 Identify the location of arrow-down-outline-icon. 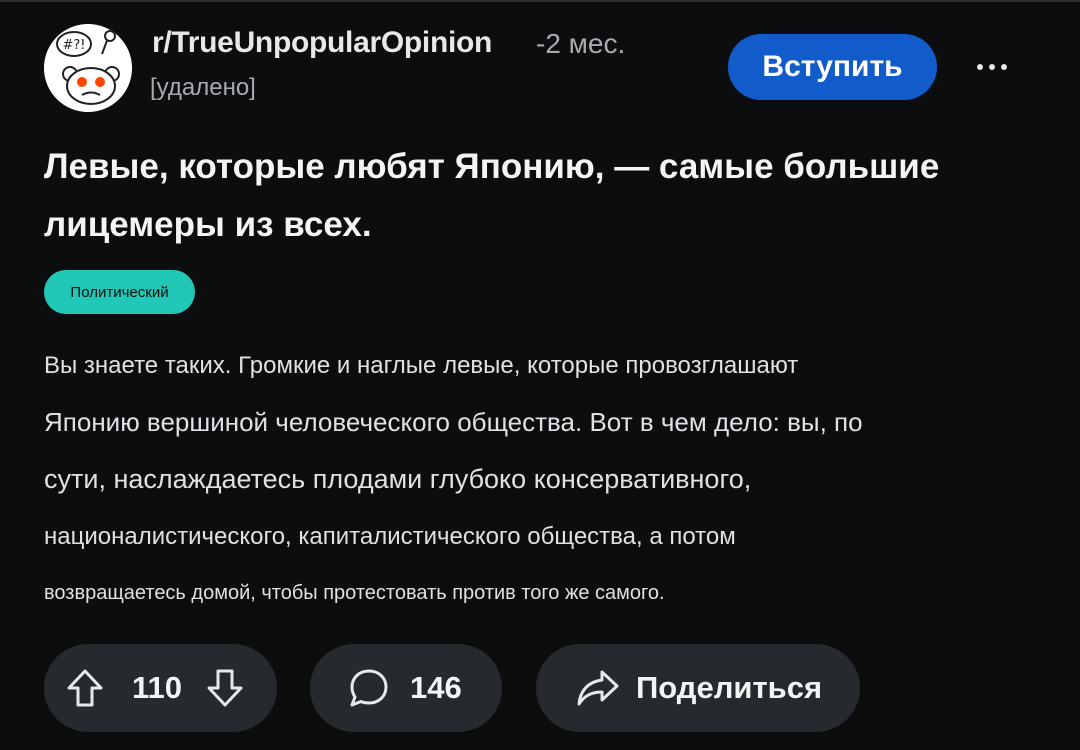
(225, 688).